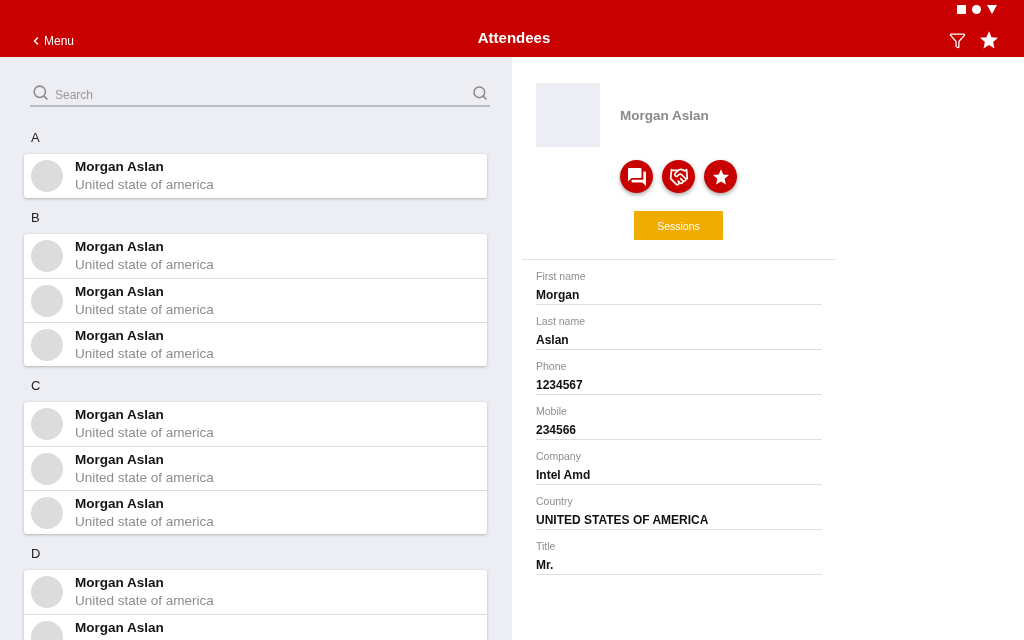  I want to click on field-value: Intel Amd, so click(564, 475).